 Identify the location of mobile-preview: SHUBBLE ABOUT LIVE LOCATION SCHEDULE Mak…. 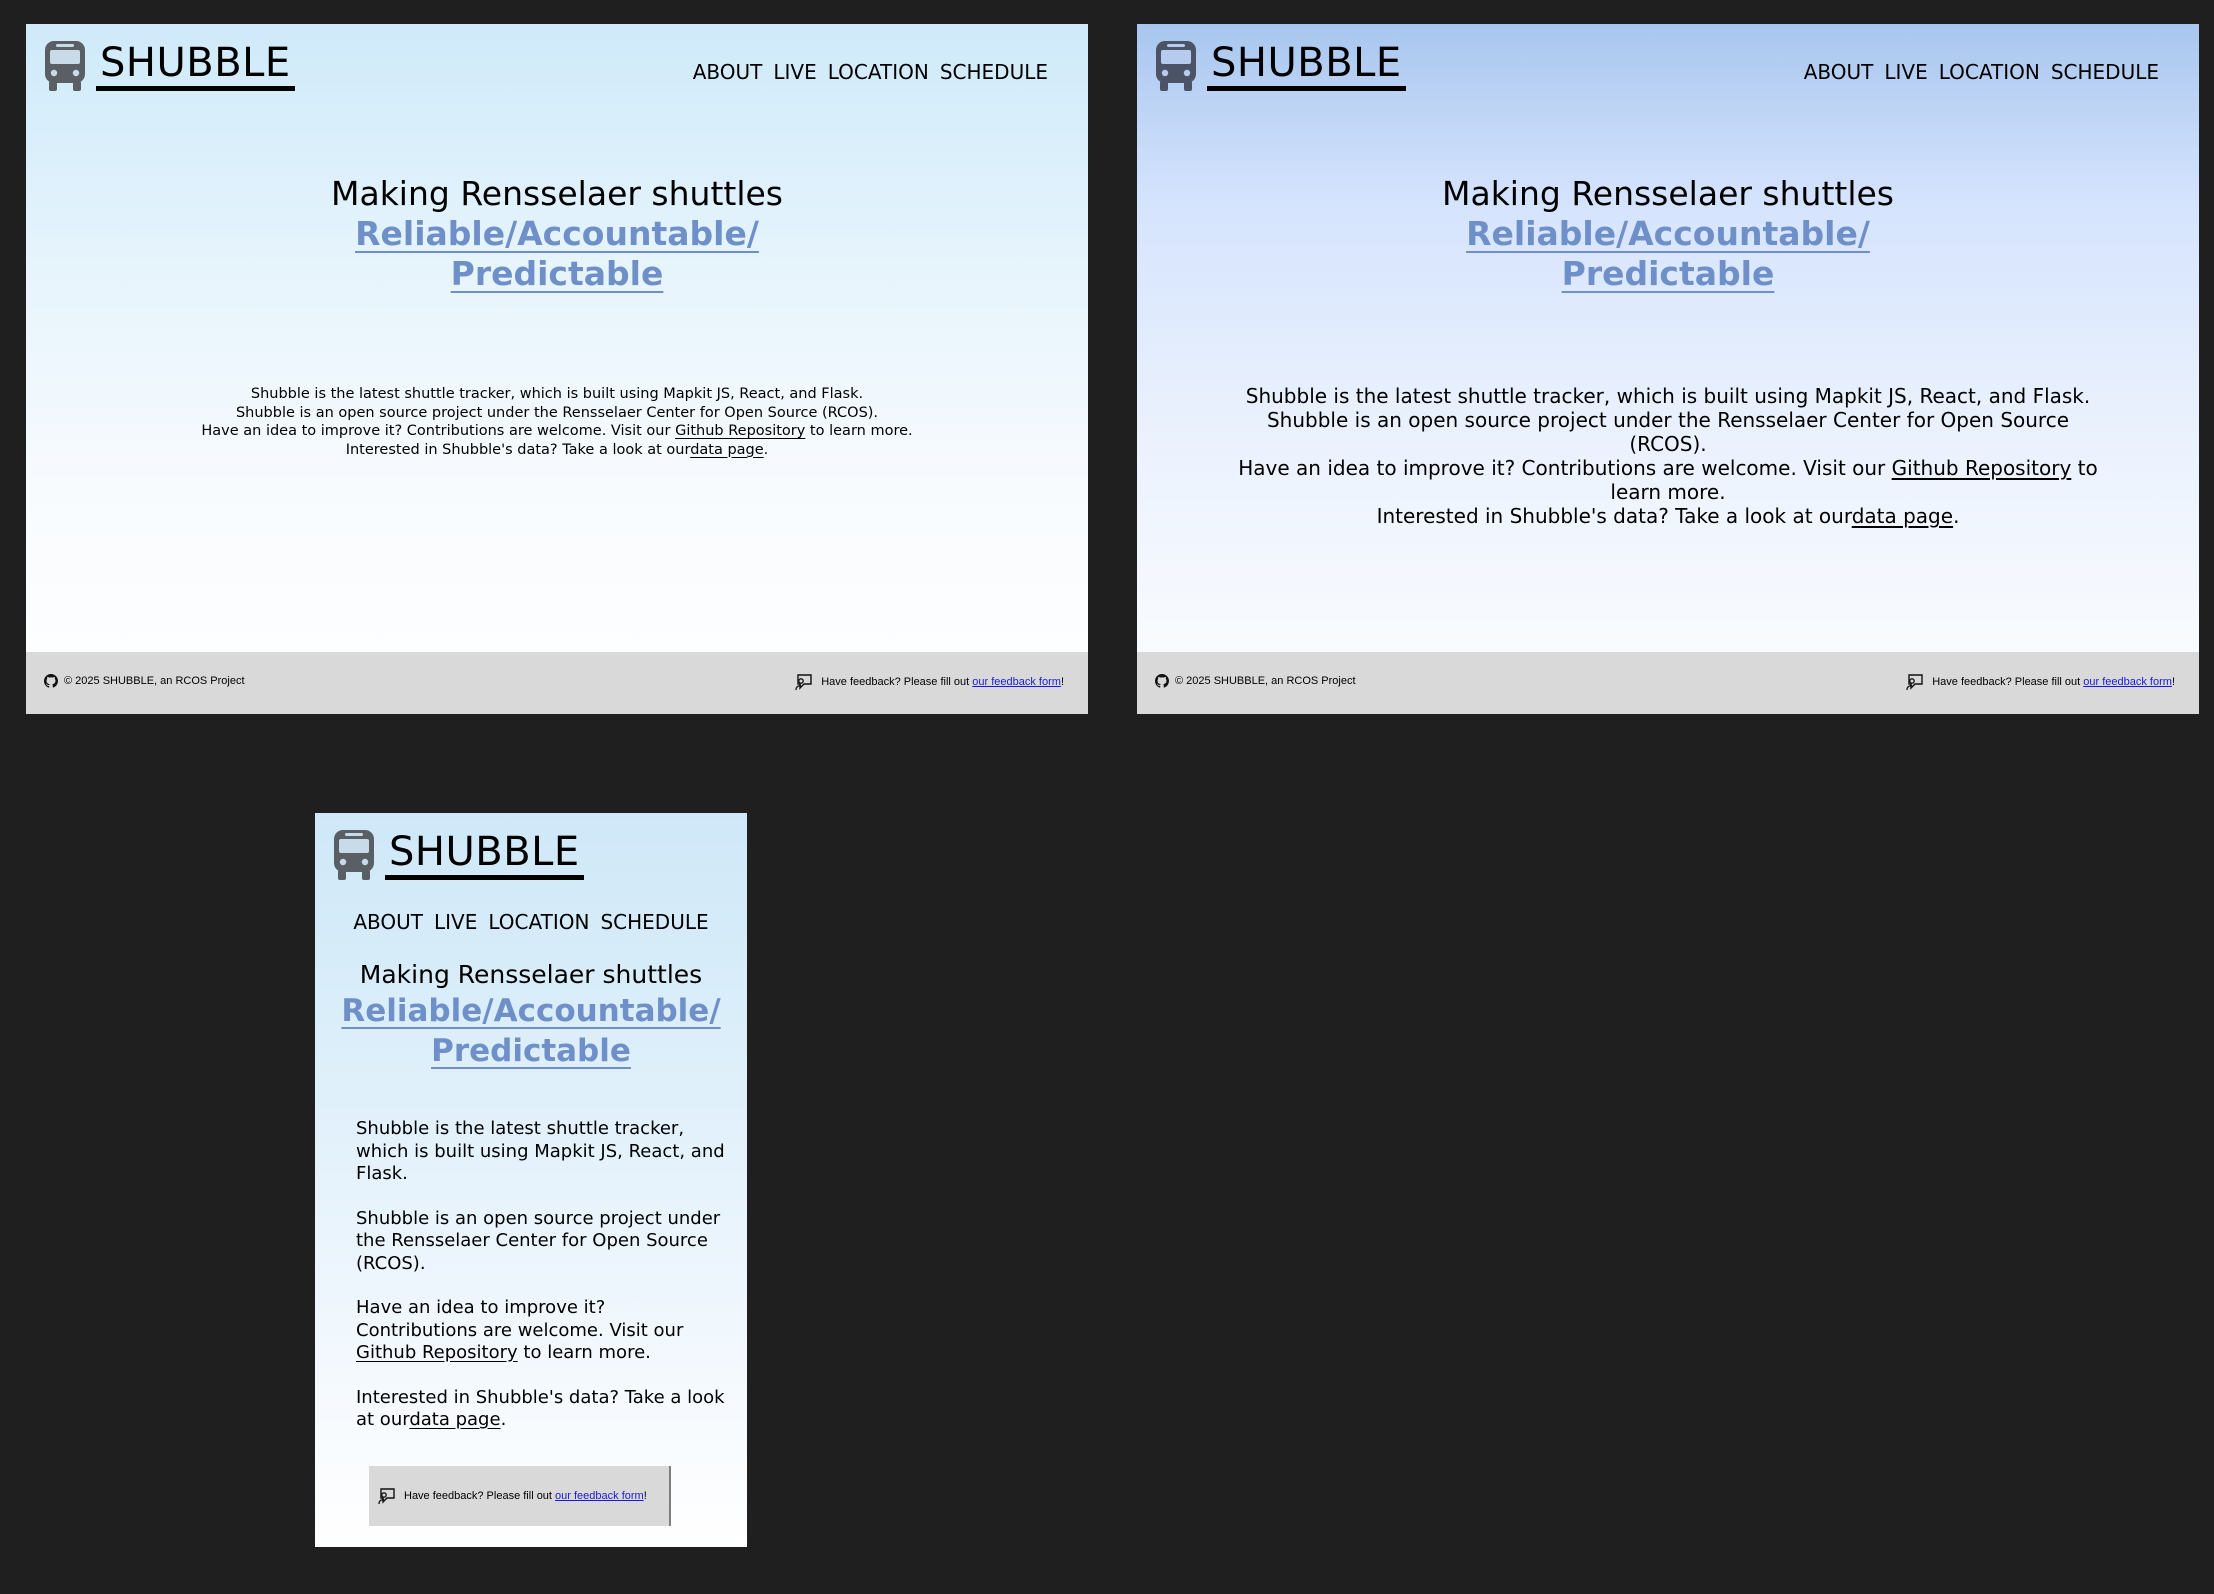
(531, 1180).